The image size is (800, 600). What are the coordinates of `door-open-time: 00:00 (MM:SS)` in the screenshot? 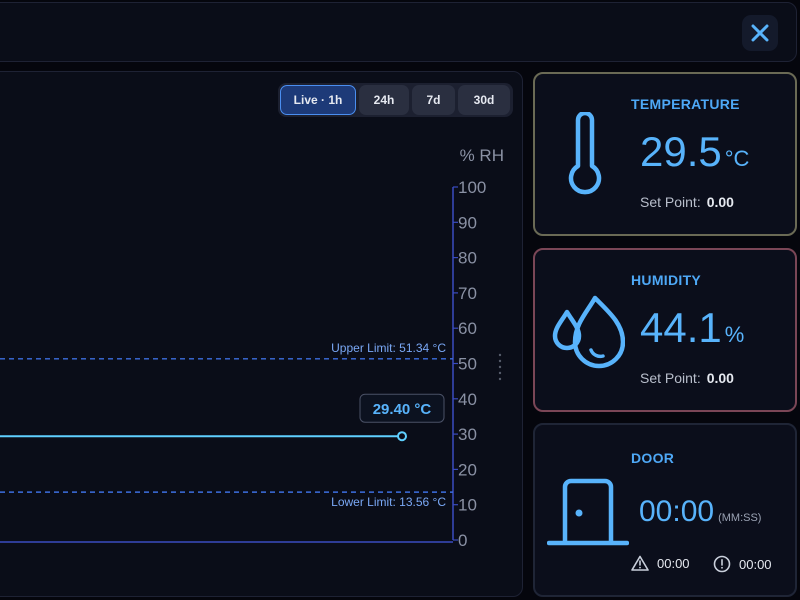 It's located at (700, 511).